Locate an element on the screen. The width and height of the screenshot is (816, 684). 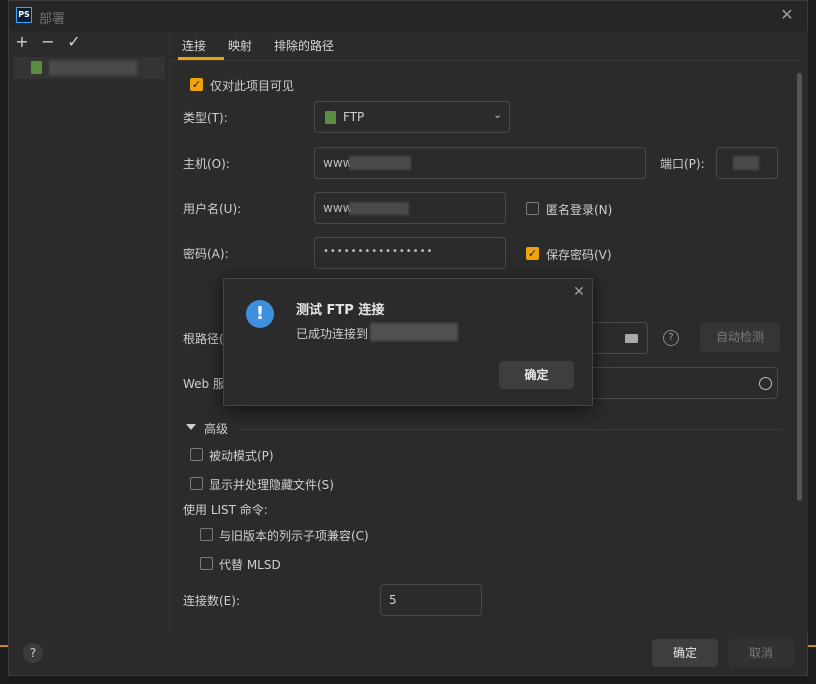
anonymous-login-label: 匿名登录(N) is located at coordinates (579, 210).